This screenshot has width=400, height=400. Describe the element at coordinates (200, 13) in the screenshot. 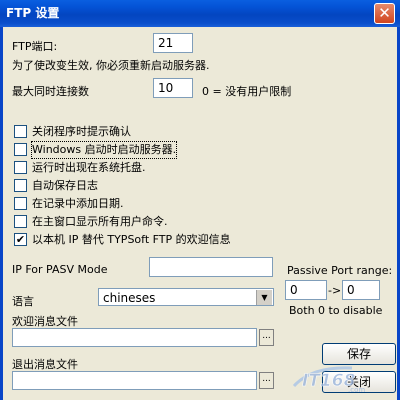

I see `title-bar: FTP 设置 ✕` at that location.